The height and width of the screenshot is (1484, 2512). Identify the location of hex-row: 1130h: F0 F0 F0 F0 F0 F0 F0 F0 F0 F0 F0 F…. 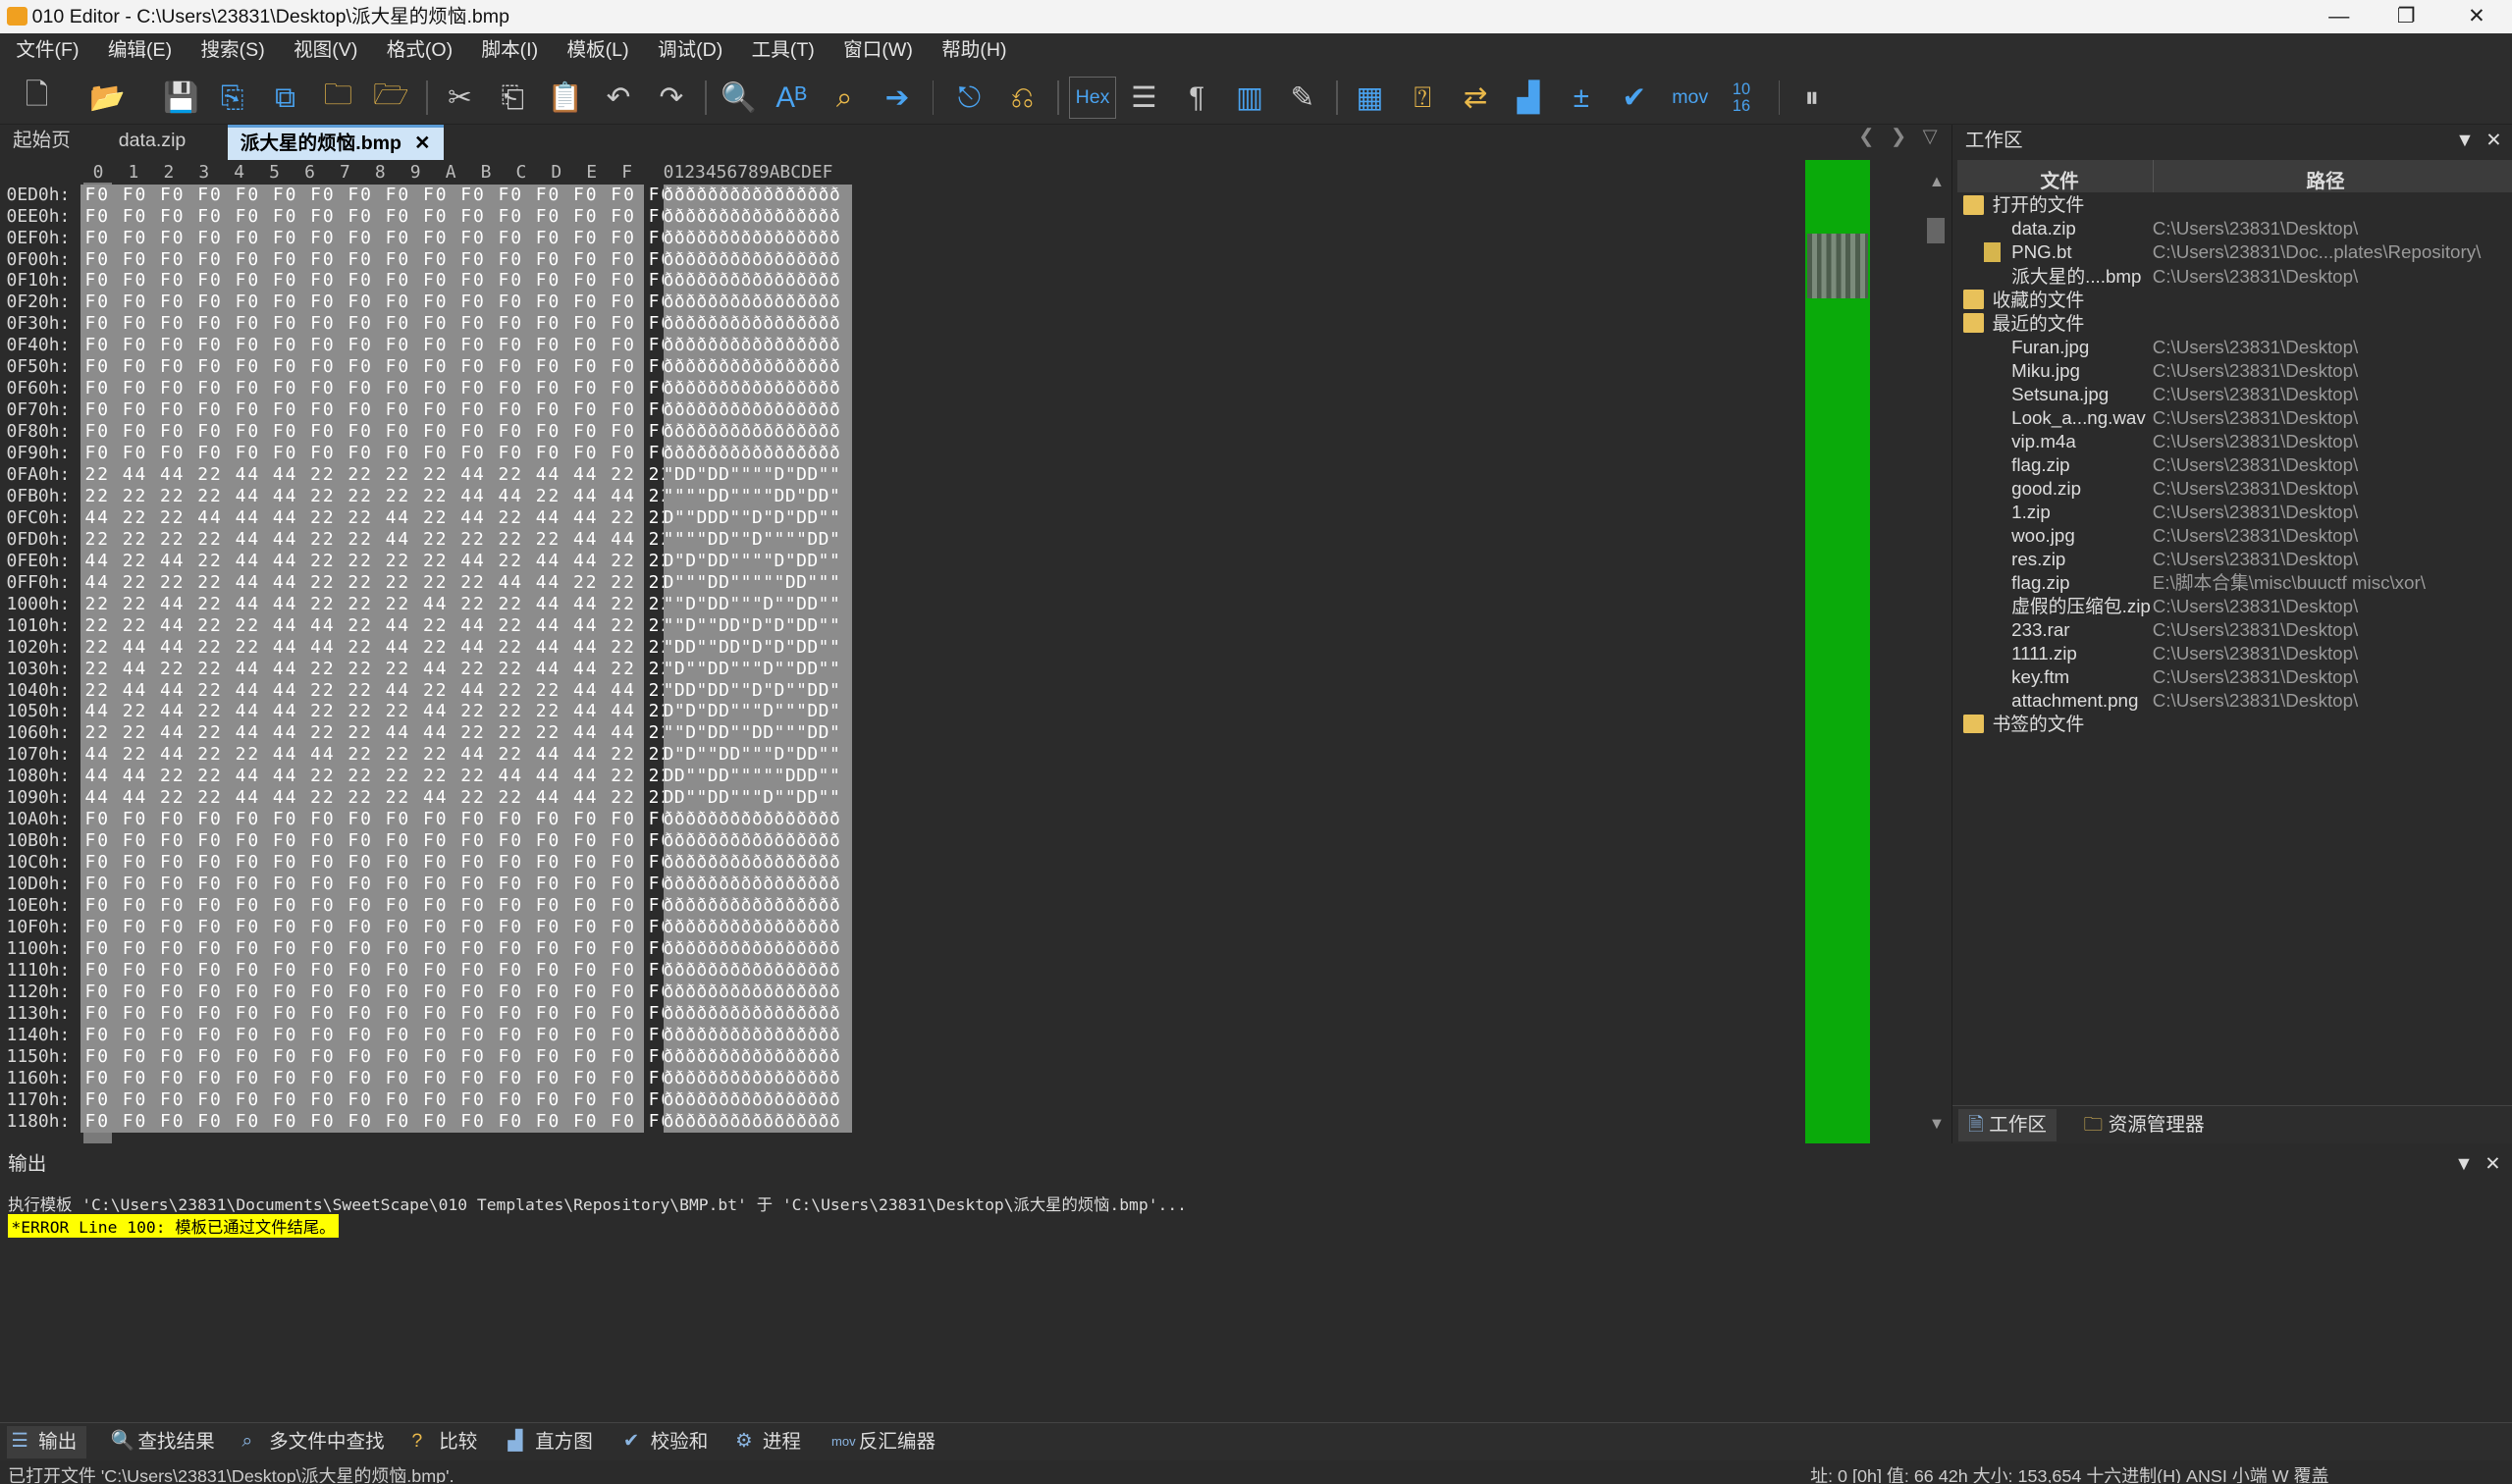
(432, 1014).